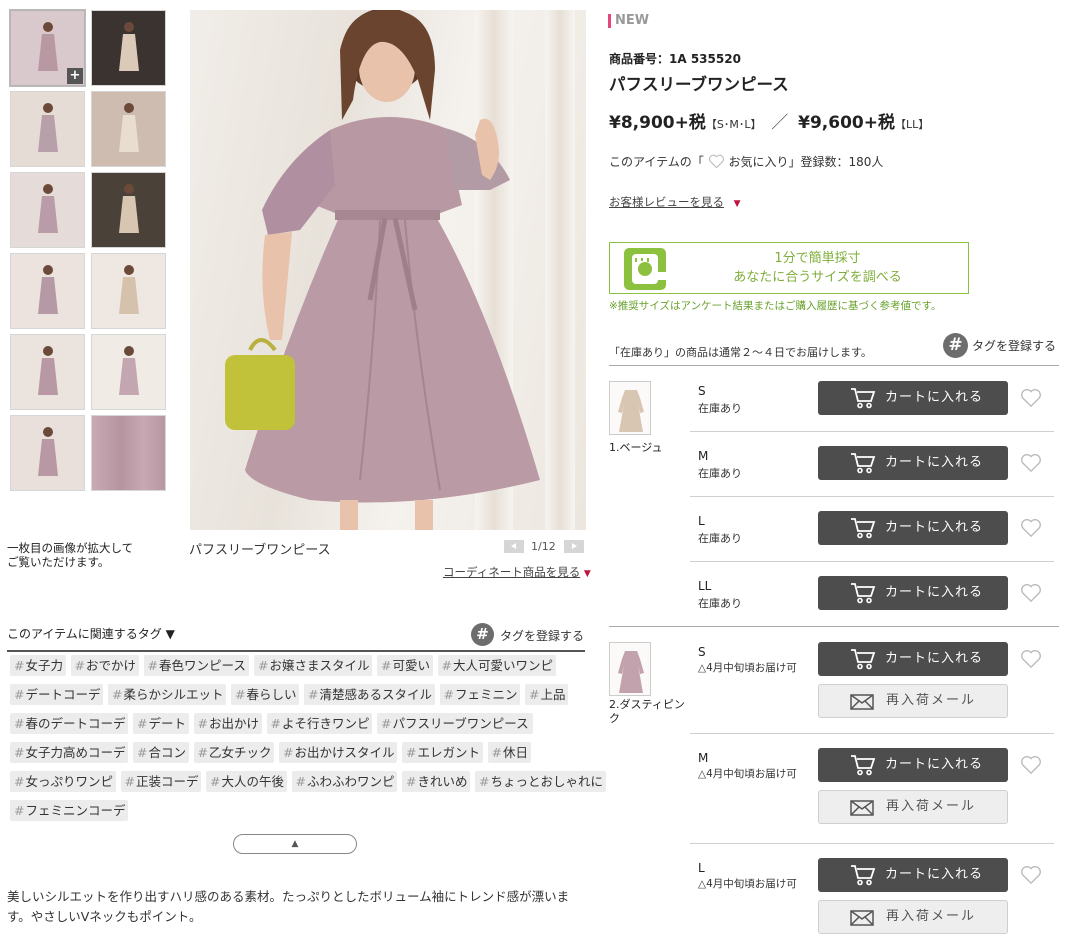  Describe the element at coordinates (656, 162) in the screenshot. I see `favorite-prefix: このアイテムの「` at that location.